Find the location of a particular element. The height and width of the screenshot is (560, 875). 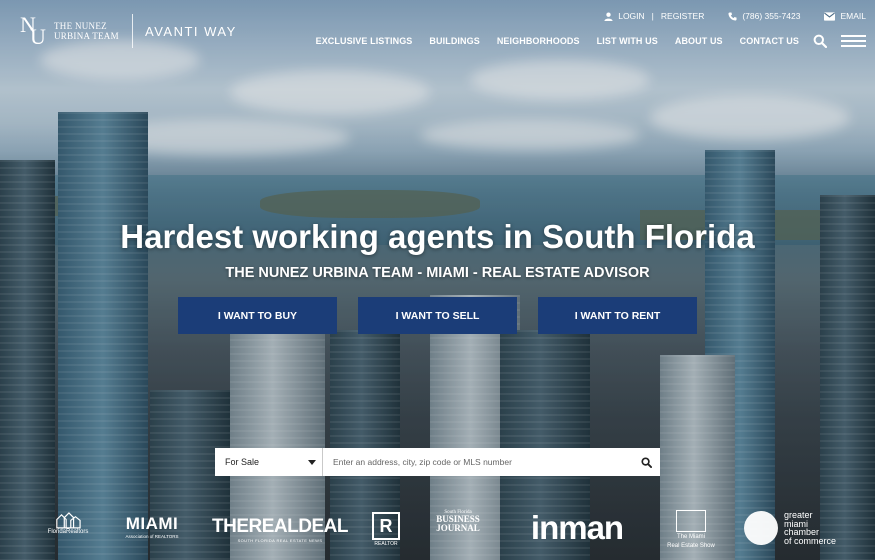

email-label: EMAIL is located at coordinates (853, 16).